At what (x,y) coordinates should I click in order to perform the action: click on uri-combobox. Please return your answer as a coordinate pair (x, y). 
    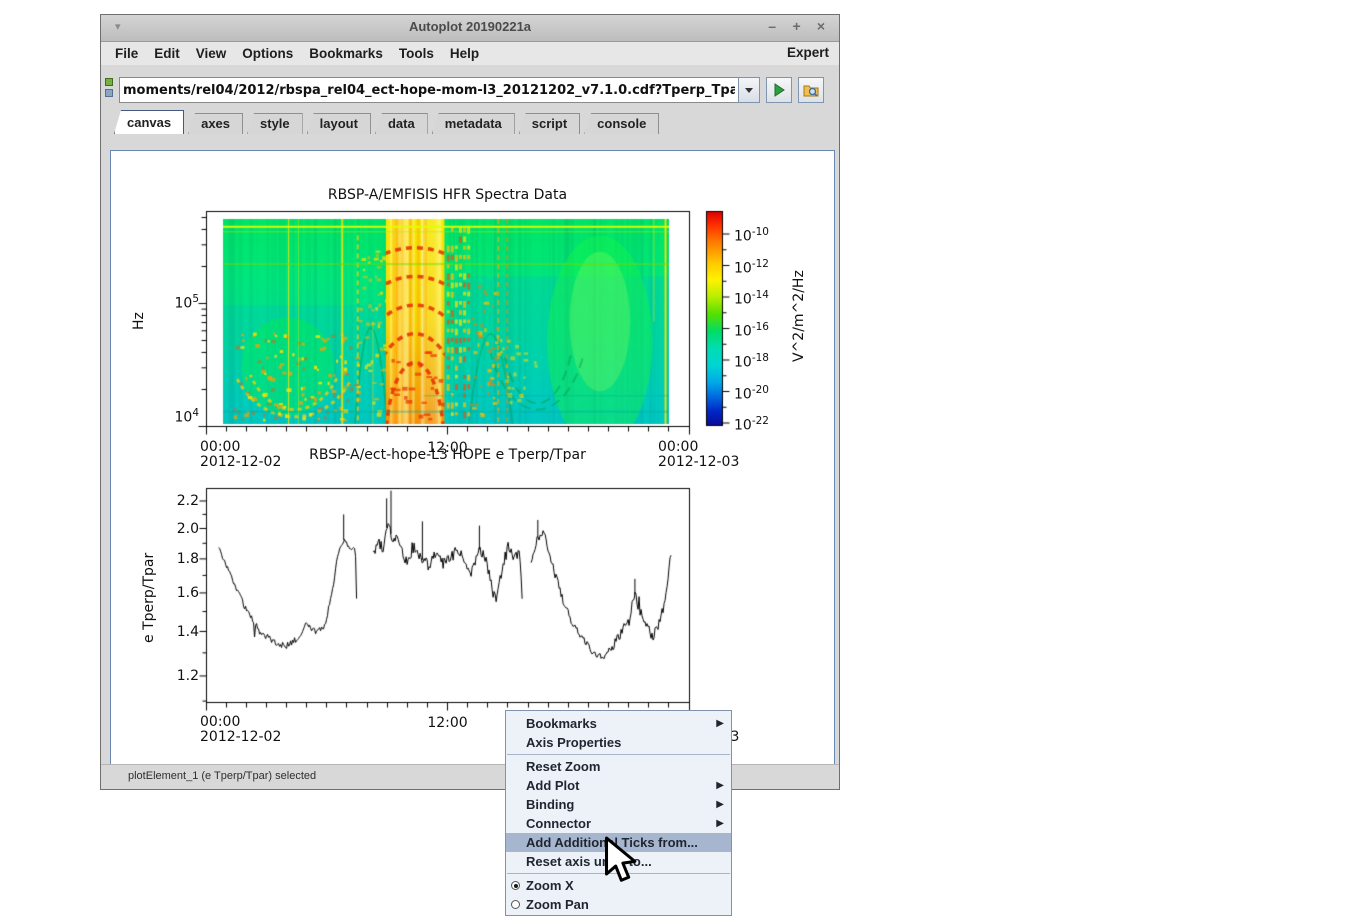
    Looking at the image, I should click on (439, 90).